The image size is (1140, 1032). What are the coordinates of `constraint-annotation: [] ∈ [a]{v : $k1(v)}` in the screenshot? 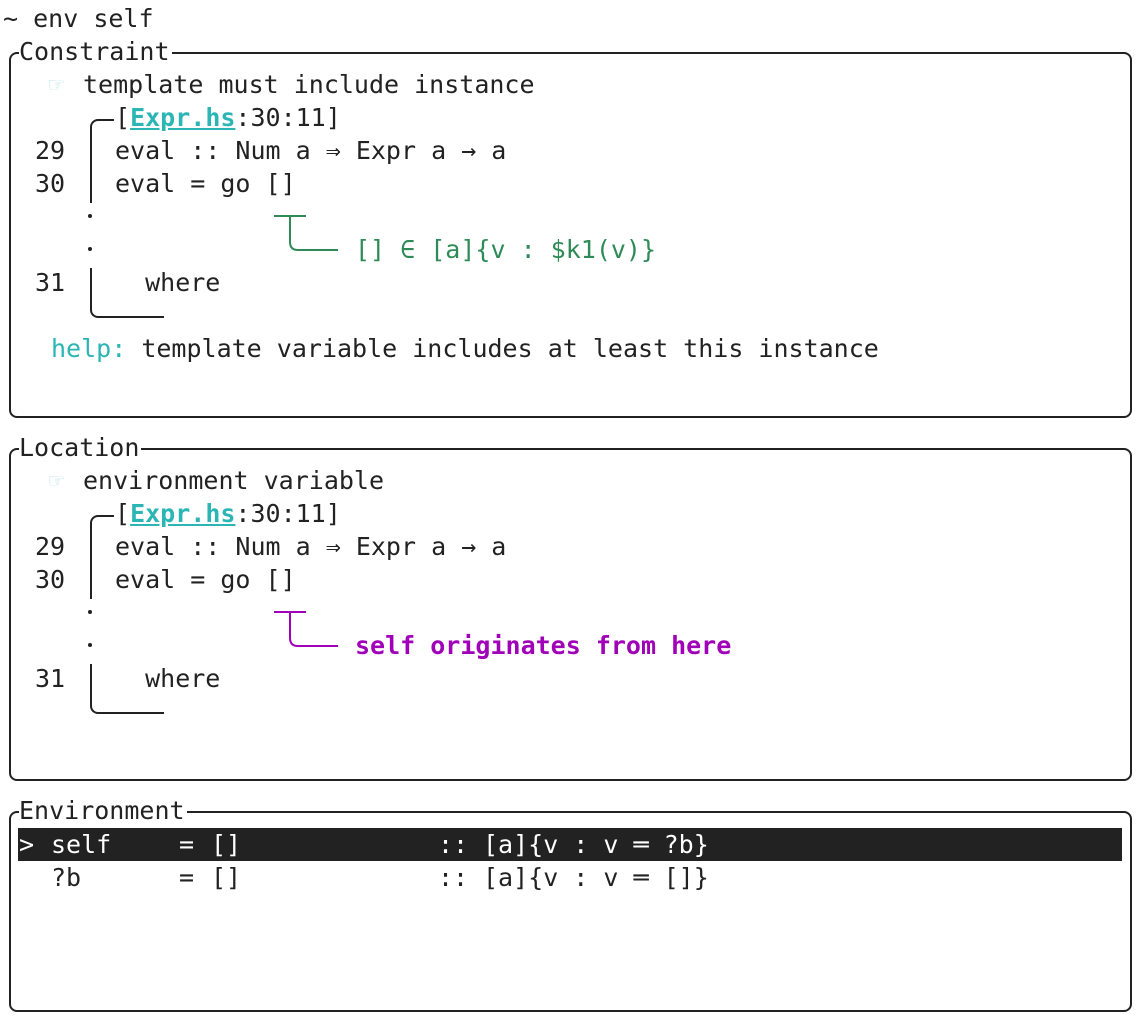 It's located at (506, 249).